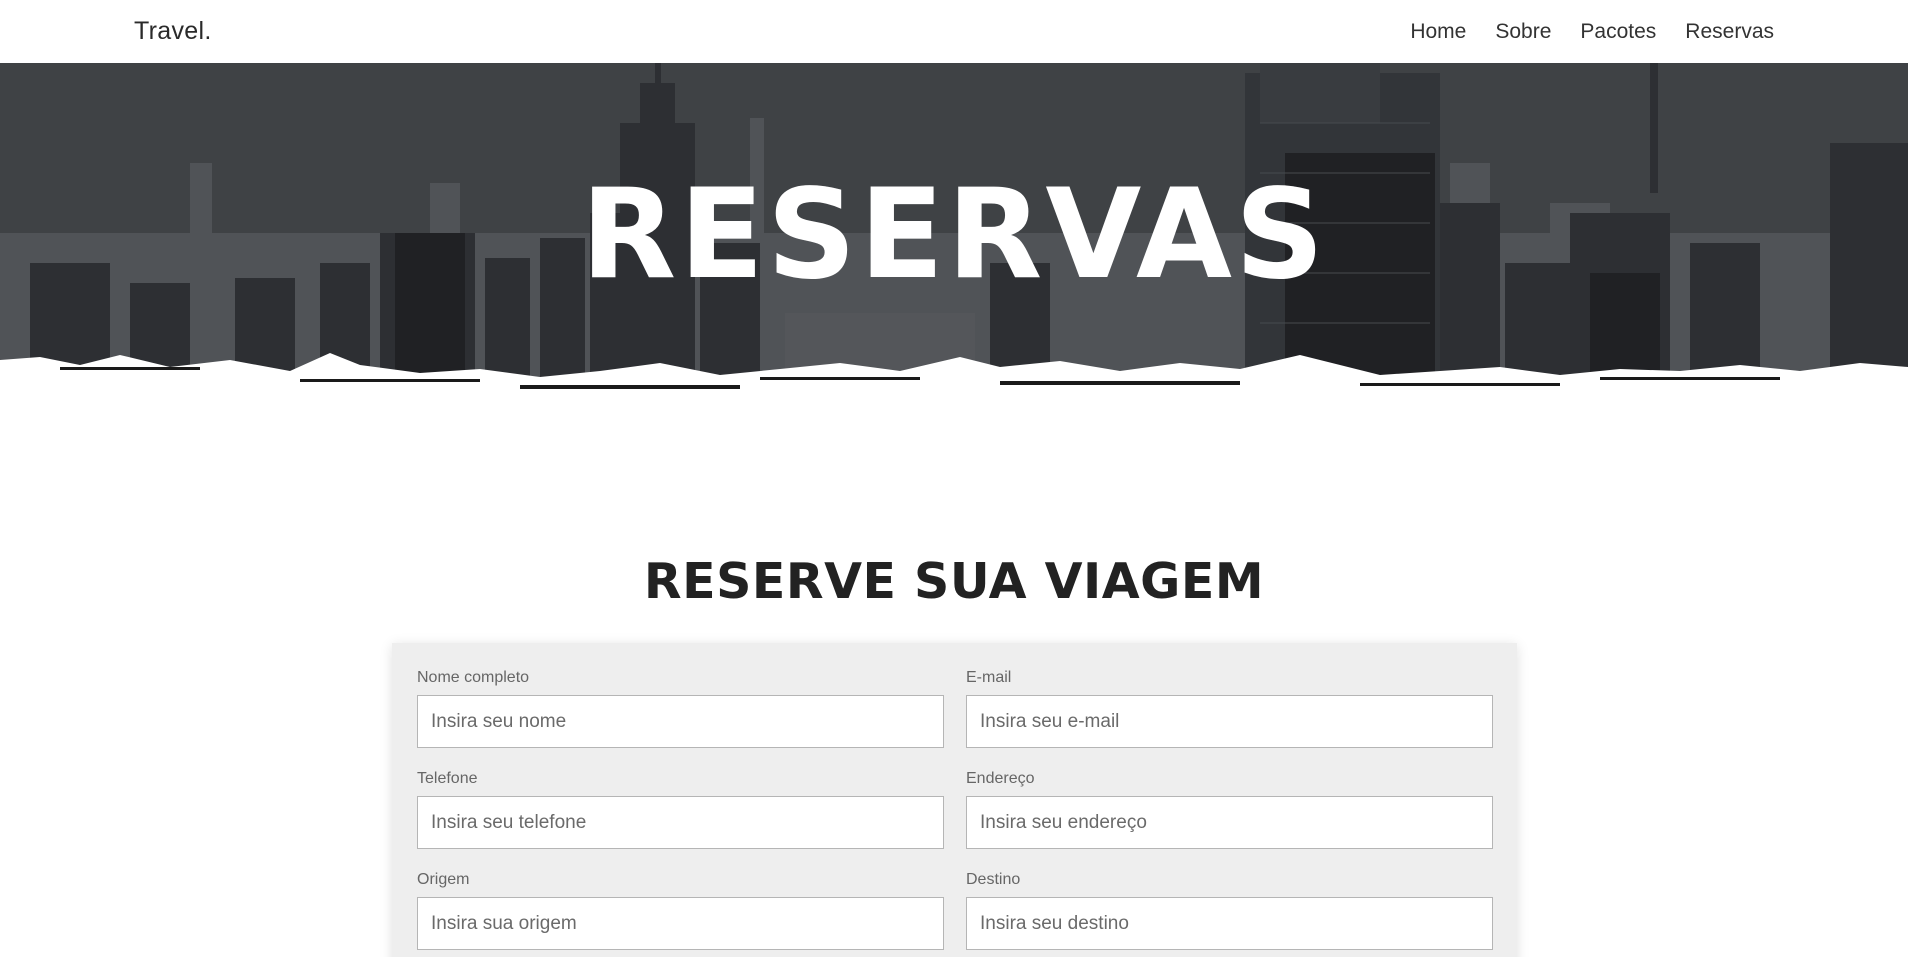 The image size is (1908, 957). I want to click on field-nome: Nome completo, so click(680, 719).